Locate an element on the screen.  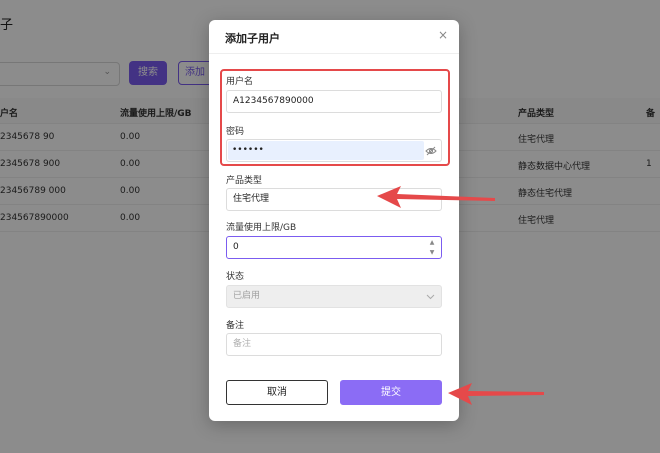
stepper-arrows: ▲ ▼ is located at coordinates (432, 248).